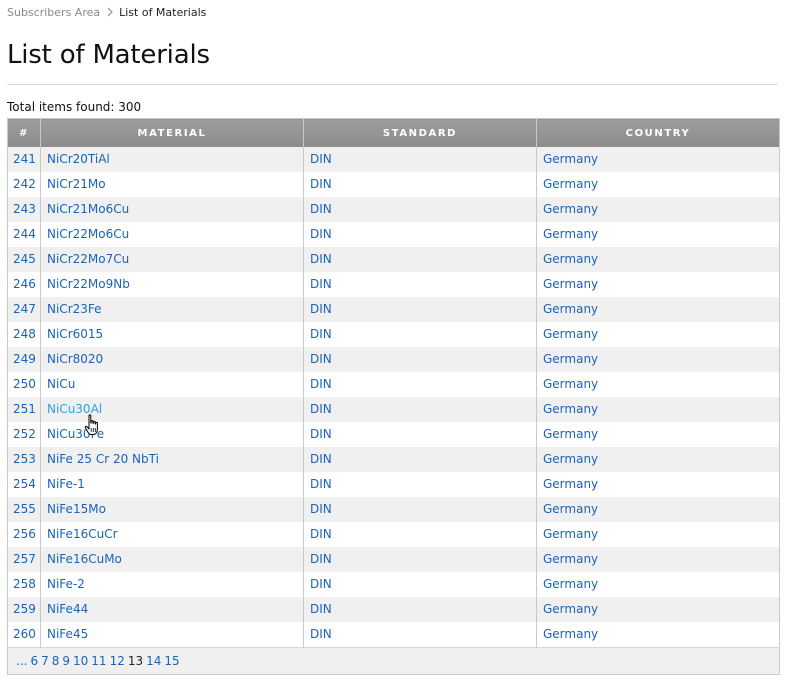 Image resolution: width=787 pixels, height=682 pixels. Describe the element at coordinates (67, 634) in the screenshot. I see `material-link: NiFe45` at that location.